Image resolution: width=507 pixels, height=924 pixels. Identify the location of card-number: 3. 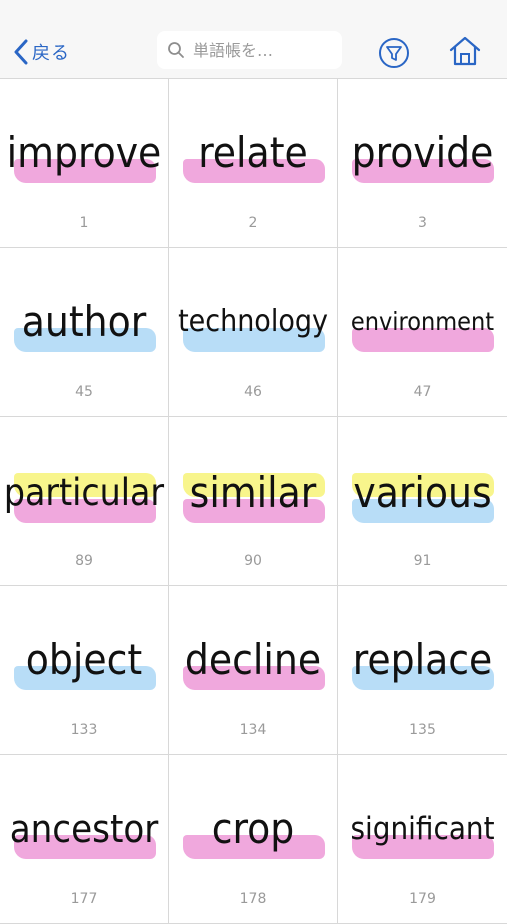
(422, 223).